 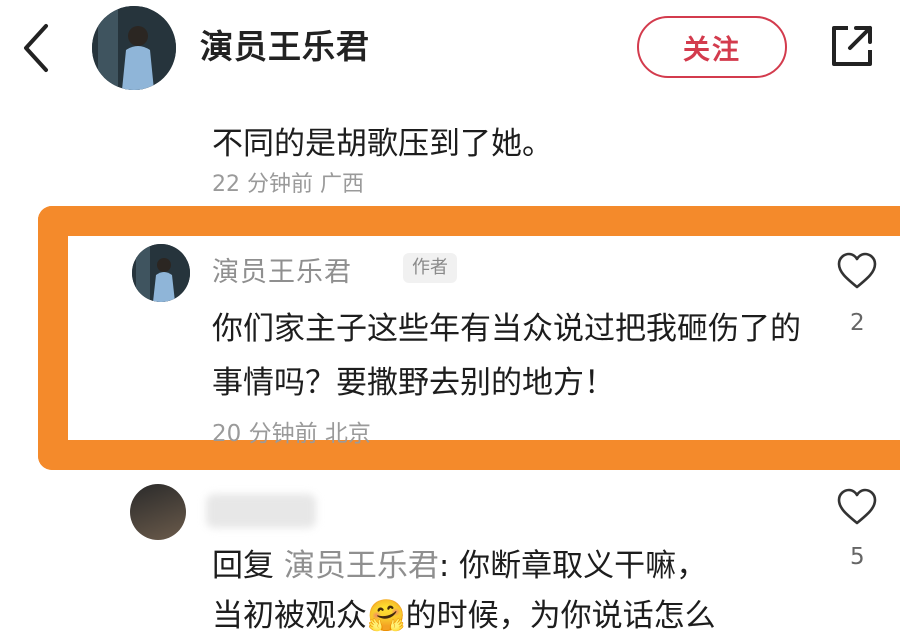 What do you see at coordinates (430, 268) in the screenshot?
I see `author-badge: 作者` at bounding box center [430, 268].